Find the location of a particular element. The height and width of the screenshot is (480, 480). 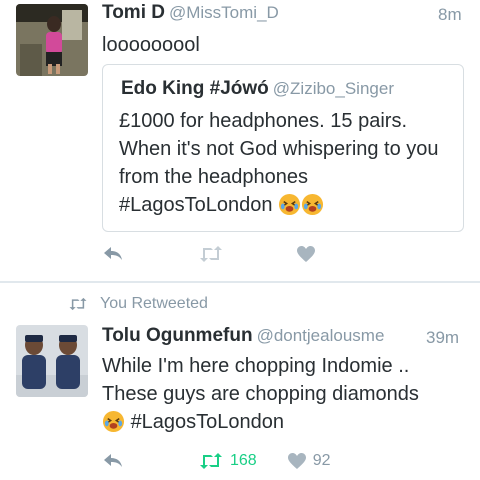

author-name: Tolu Ogunmefun @dontjealousme is located at coordinates (243, 336).